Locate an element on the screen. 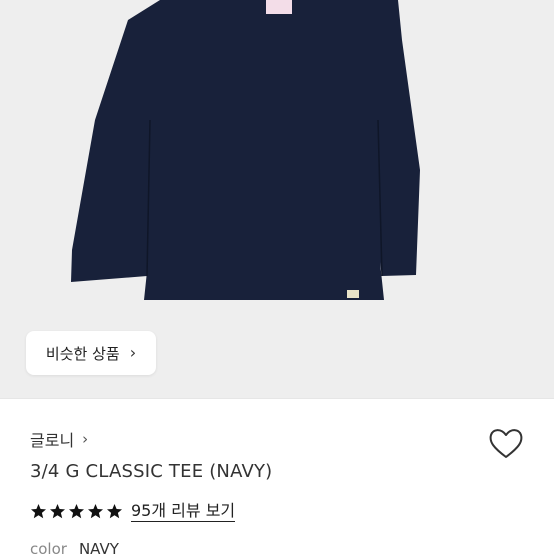 This screenshot has width=554, height=558. similar-products-button: 비슷한 상품 › is located at coordinates (91, 353).